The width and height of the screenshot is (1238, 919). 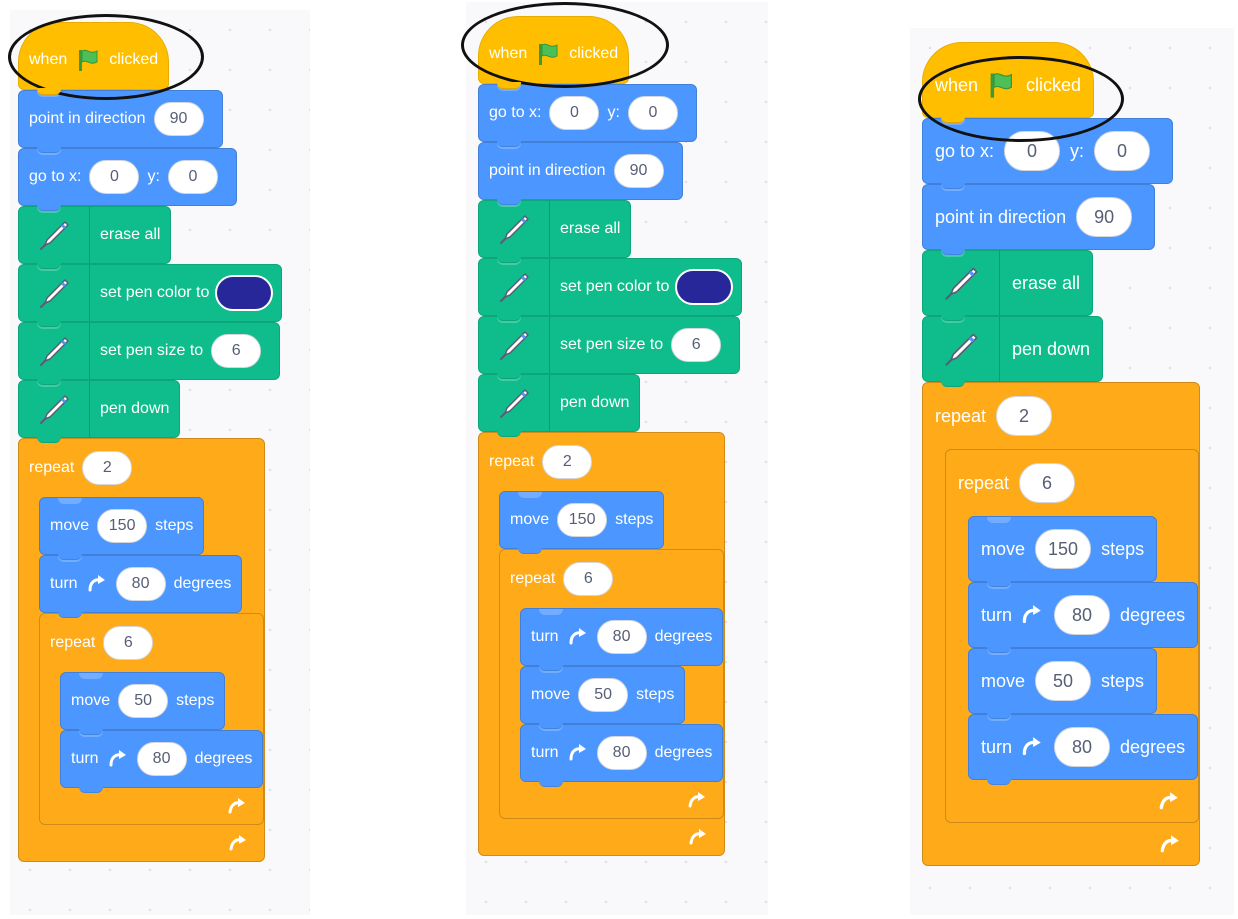 I want to click on hat-when-label: when, so click(x=508, y=53).